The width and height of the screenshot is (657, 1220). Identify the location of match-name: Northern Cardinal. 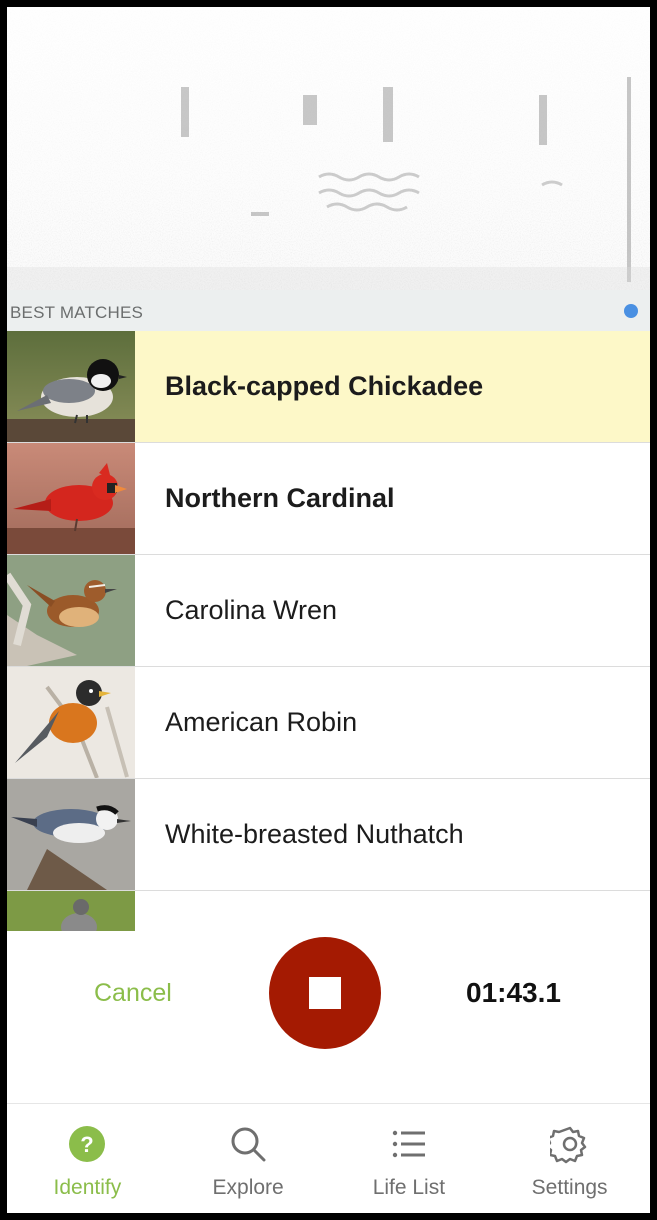
(280, 498).